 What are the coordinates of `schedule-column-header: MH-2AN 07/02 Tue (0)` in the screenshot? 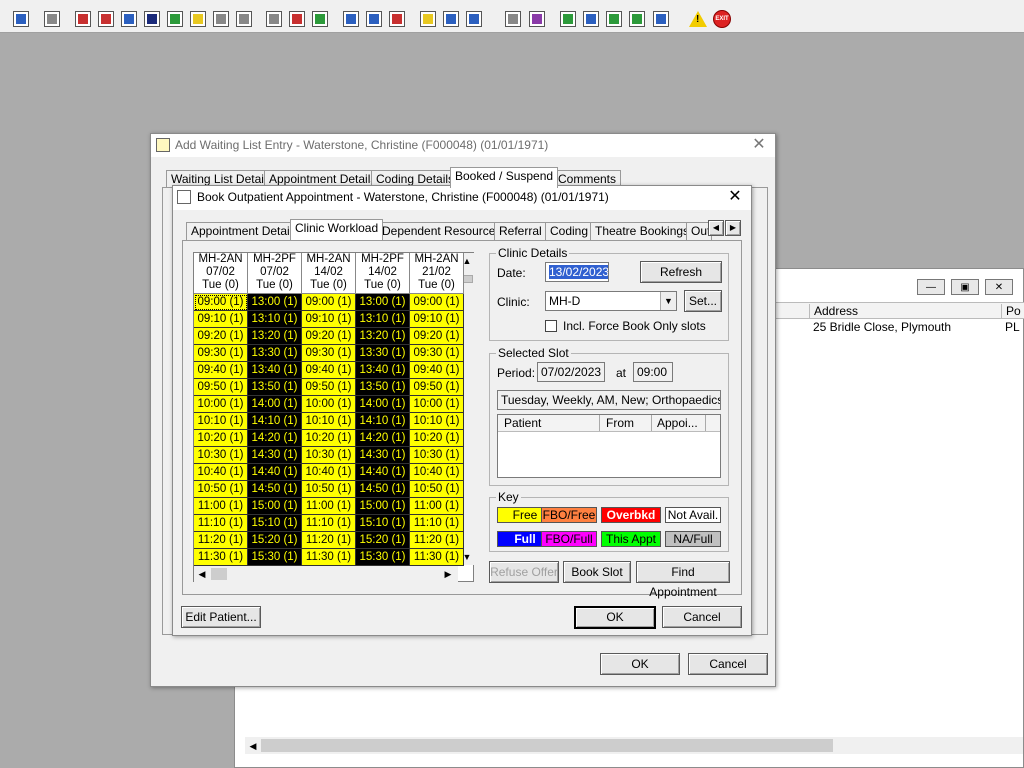 It's located at (221, 273).